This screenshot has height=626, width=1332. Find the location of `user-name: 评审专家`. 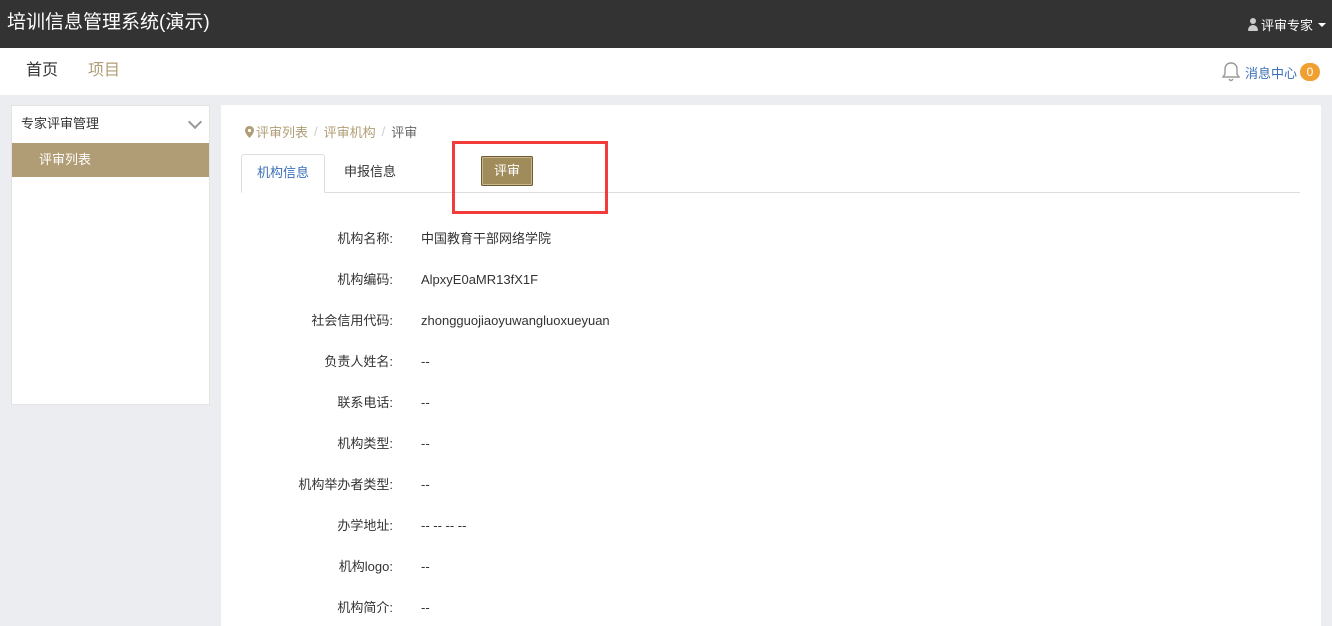

user-name: 评审专家 is located at coordinates (1286, 25).